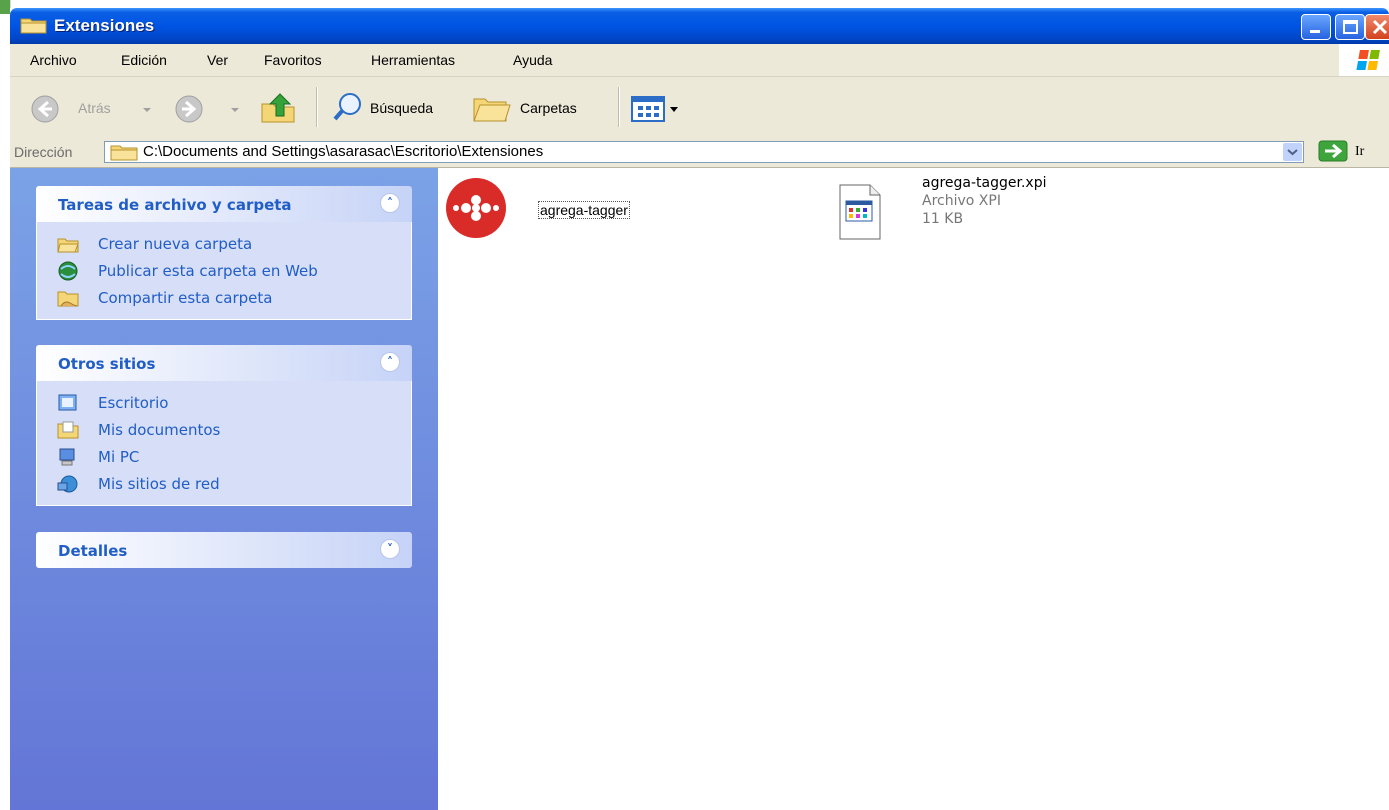 Image resolution: width=1389 pixels, height=810 pixels. Describe the element at coordinates (699, 108) in the screenshot. I see `standard-toolbar: Atrás Búsqueda Carpetas` at that location.